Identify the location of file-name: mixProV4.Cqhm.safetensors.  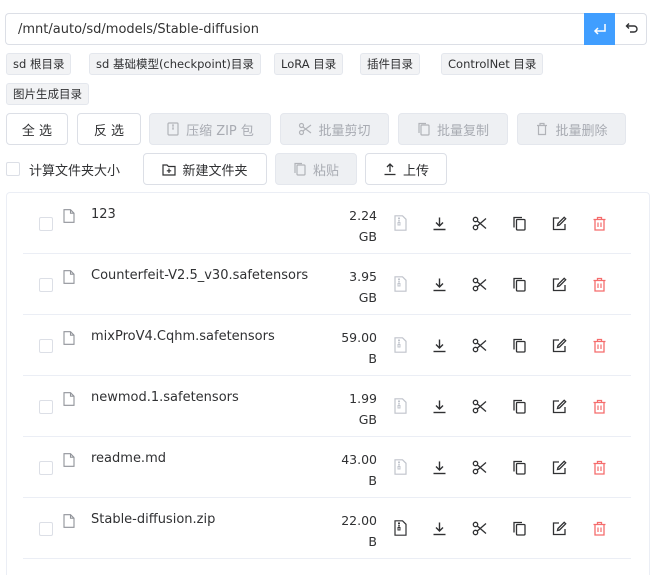
(183, 336).